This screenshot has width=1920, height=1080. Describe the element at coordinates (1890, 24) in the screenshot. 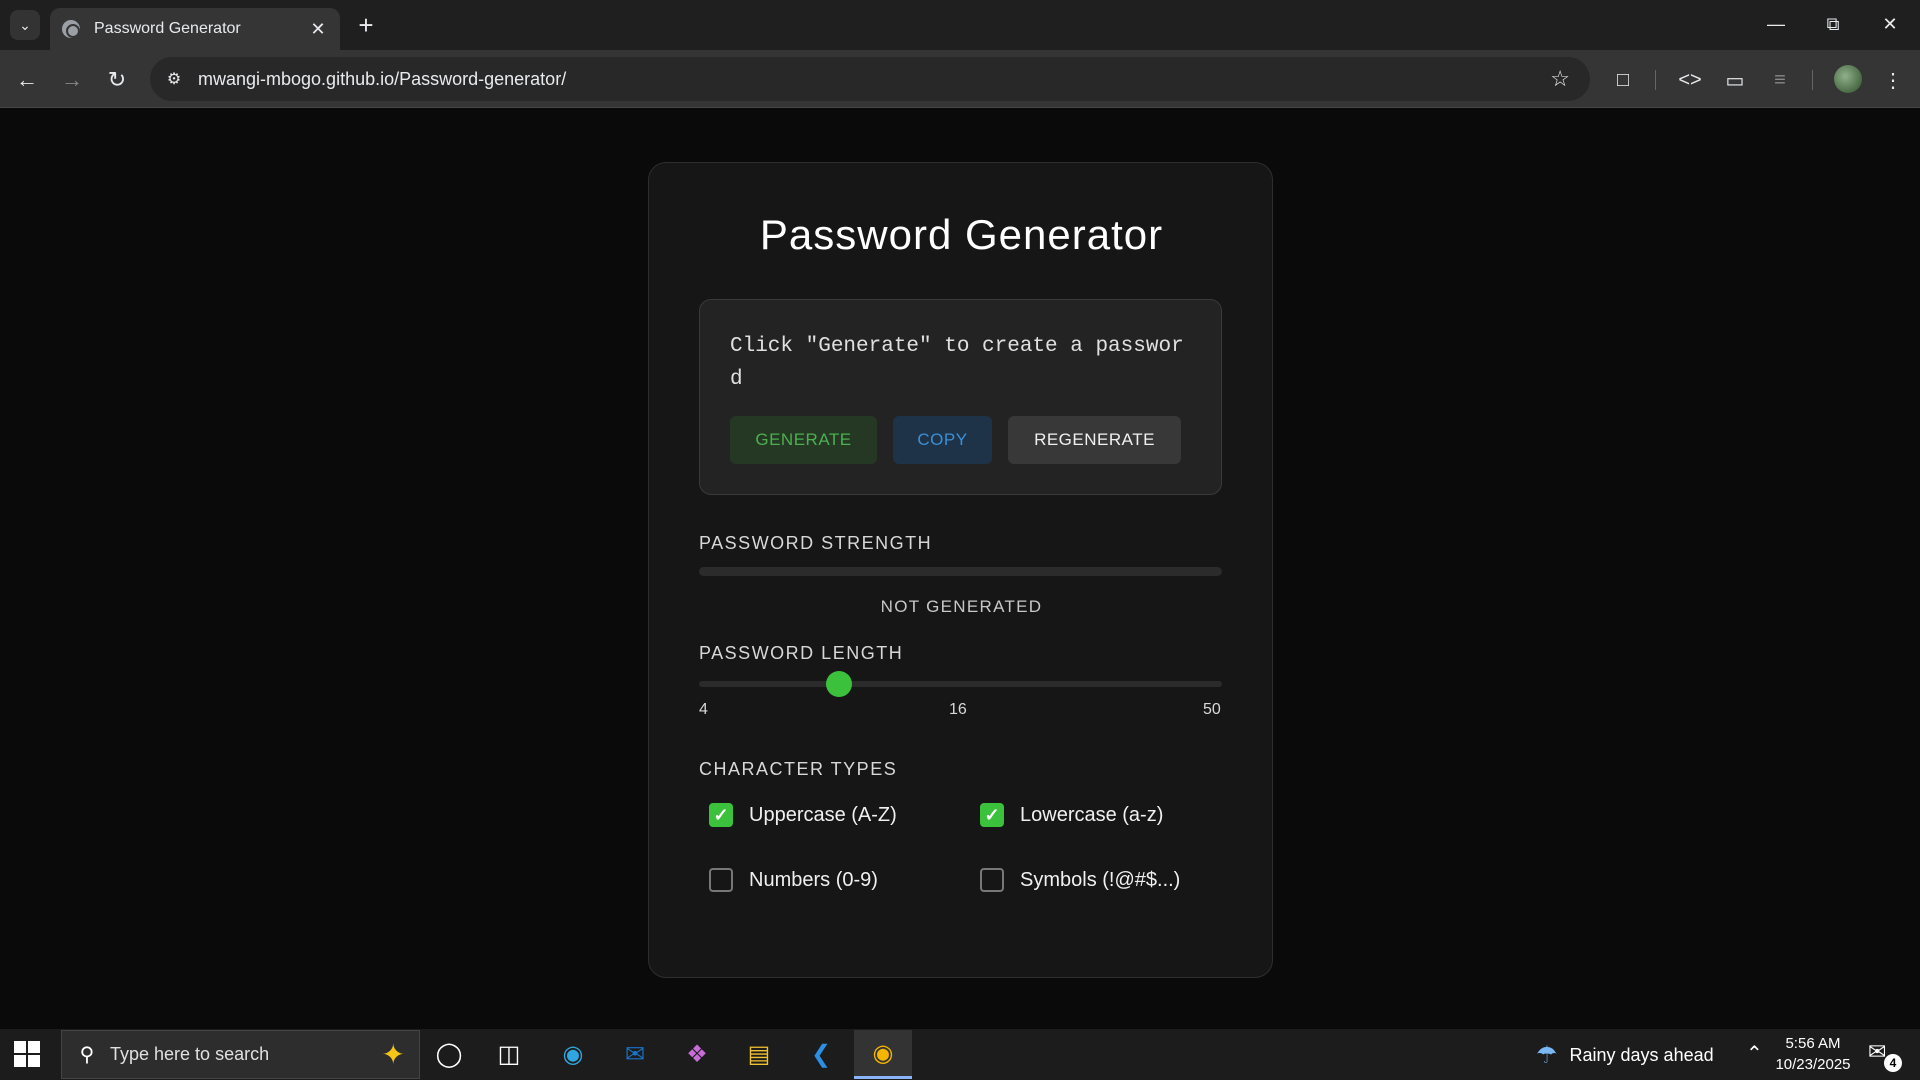

I see `close-window-button: ✕` at that location.